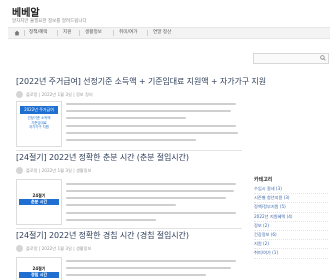 This screenshot has height=280, width=336. I want to click on thumb-line: 자가가구 지원, so click(39, 127).